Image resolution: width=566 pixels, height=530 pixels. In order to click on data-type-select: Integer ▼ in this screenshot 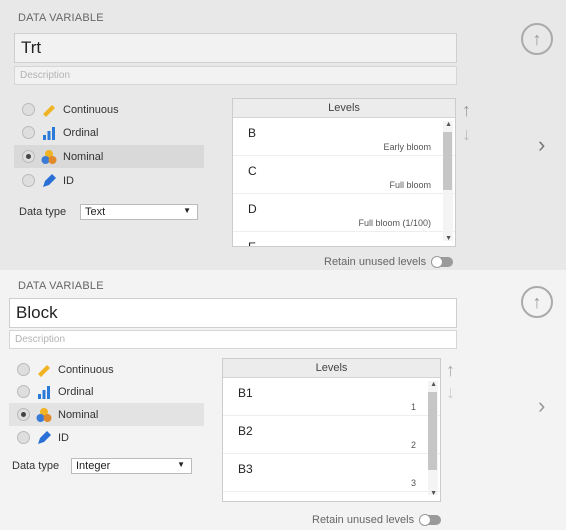, I will do `click(131, 466)`.